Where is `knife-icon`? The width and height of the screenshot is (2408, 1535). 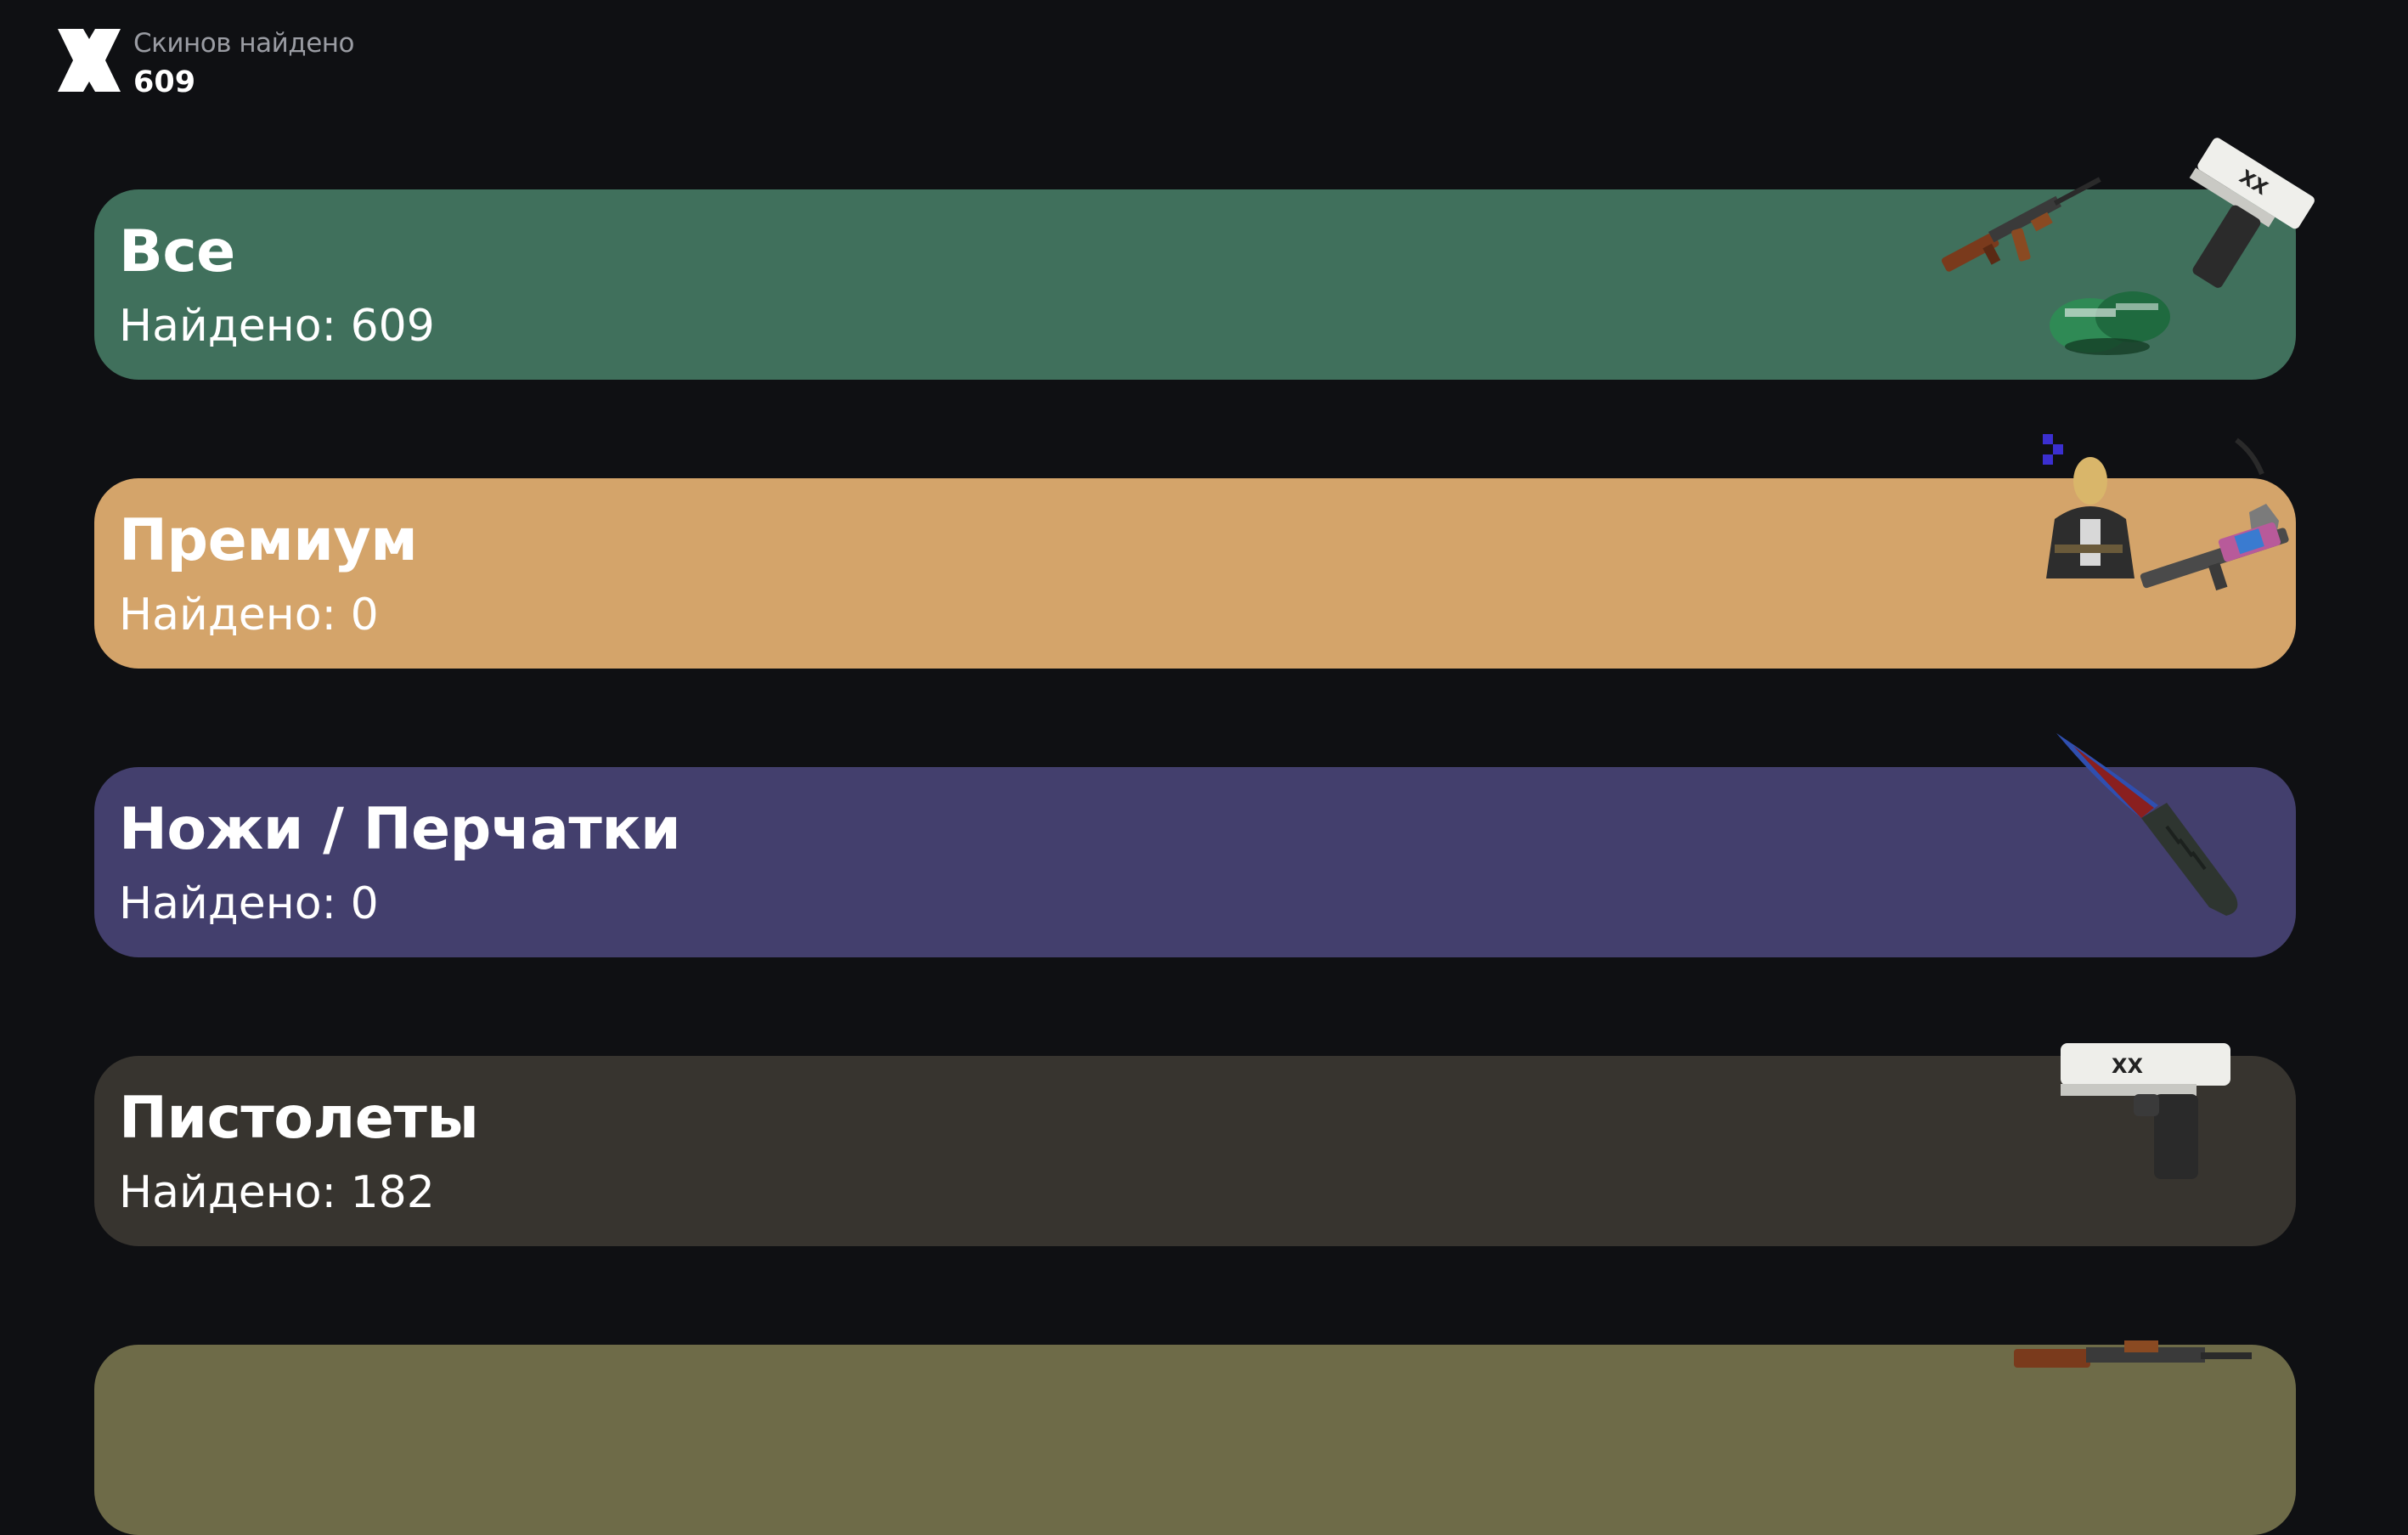
knife-icon is located at coordinates (2147, 824).